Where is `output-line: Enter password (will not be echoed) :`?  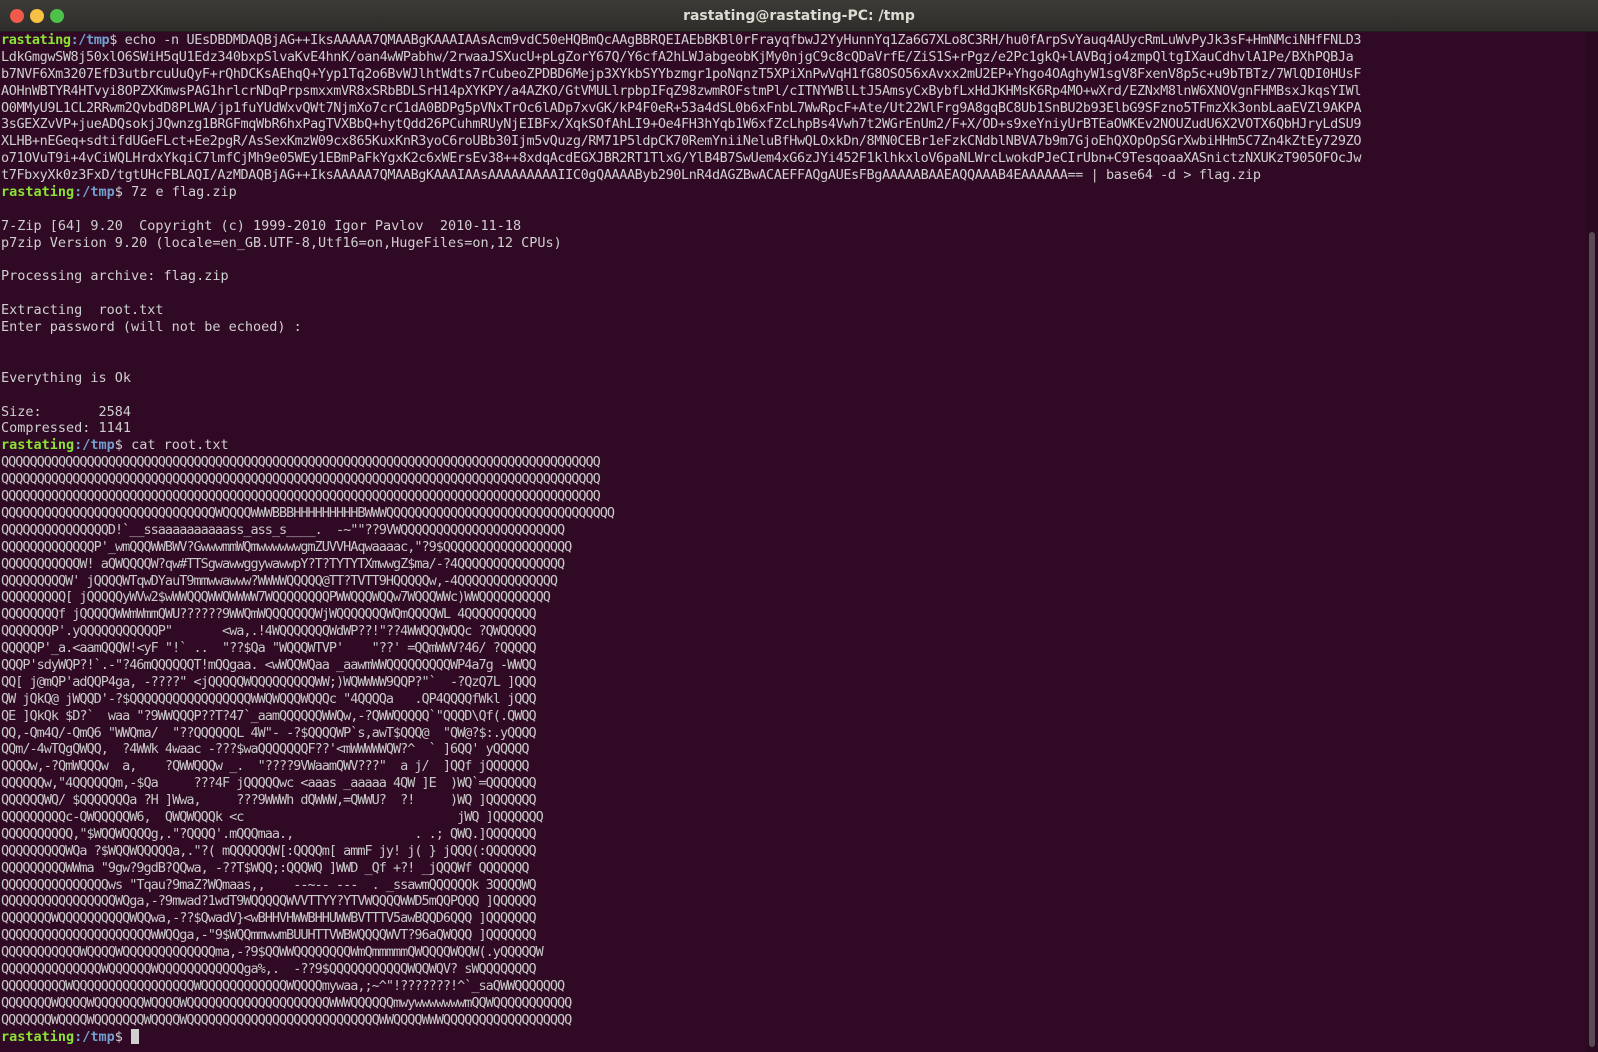
output-line: Enter password (will not be echoed) : is located at coordinates (151, 327).